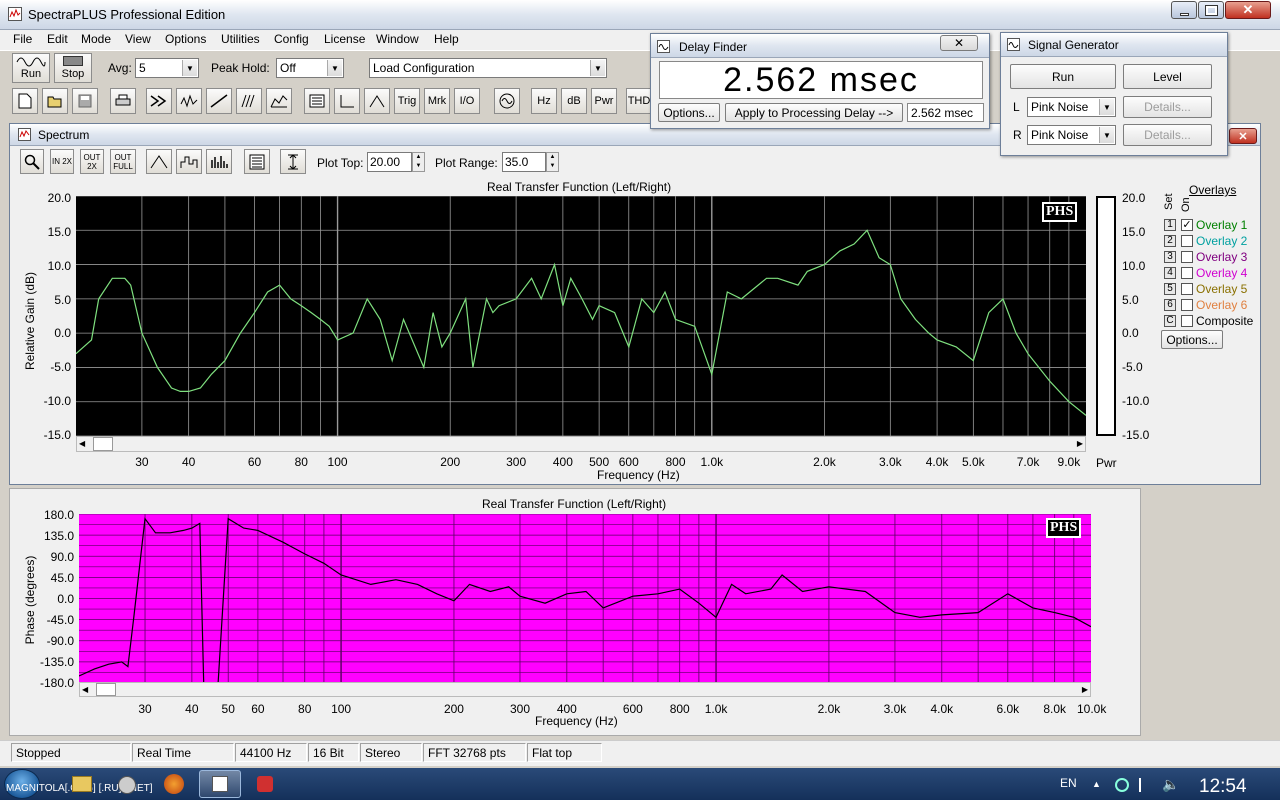 Image resolution: width=1280 pixels, height=800 pixels. I want to click on fast-forward-button, so click(159, 101).